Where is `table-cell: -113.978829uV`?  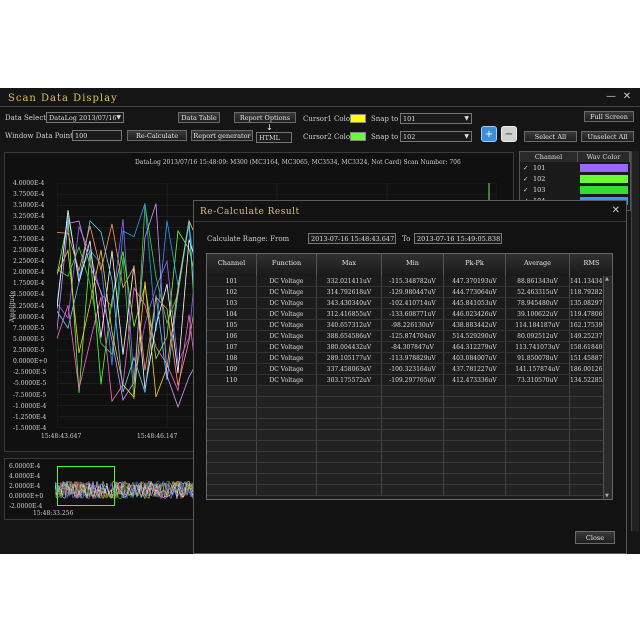 table-cell: -113.978829uV is located at coordinates (413, 358).